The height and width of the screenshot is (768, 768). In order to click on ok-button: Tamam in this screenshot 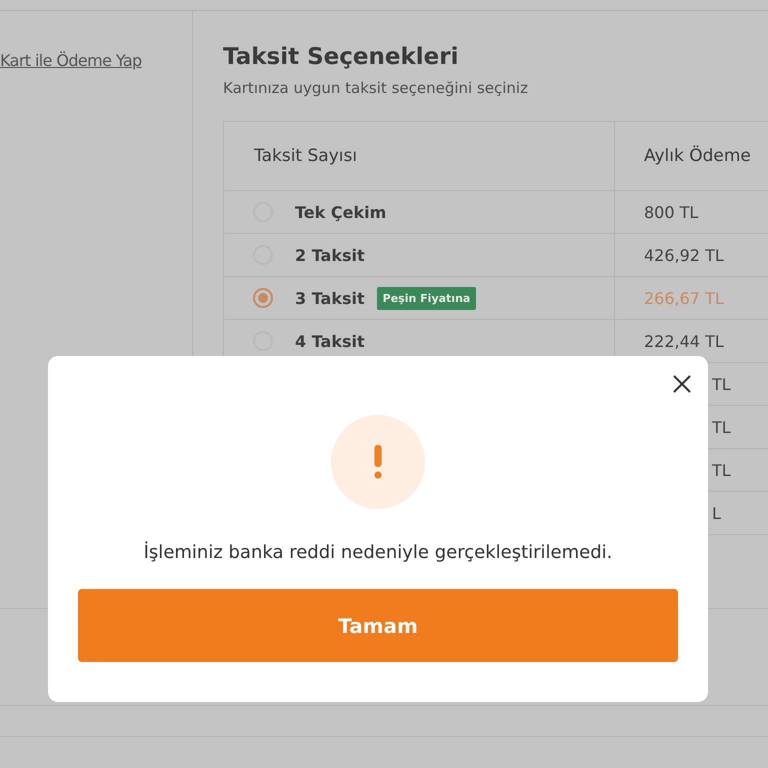, I will do `click(378, 625)`.